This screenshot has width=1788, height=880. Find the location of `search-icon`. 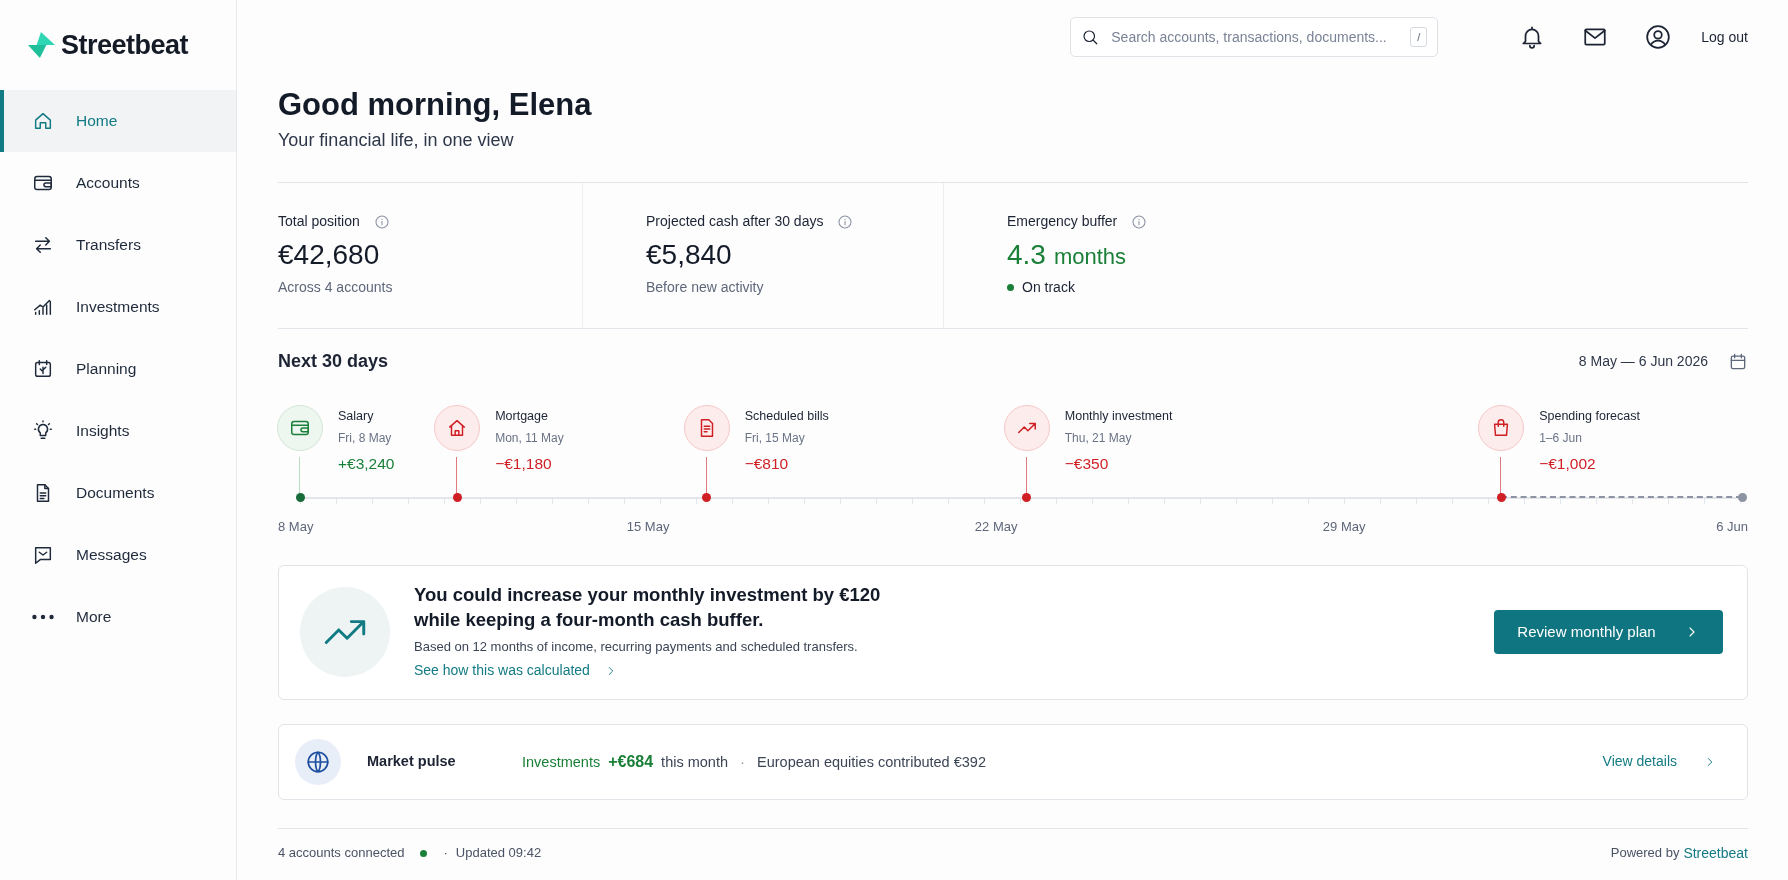

search-icon is located at coordinates (1090, 37).